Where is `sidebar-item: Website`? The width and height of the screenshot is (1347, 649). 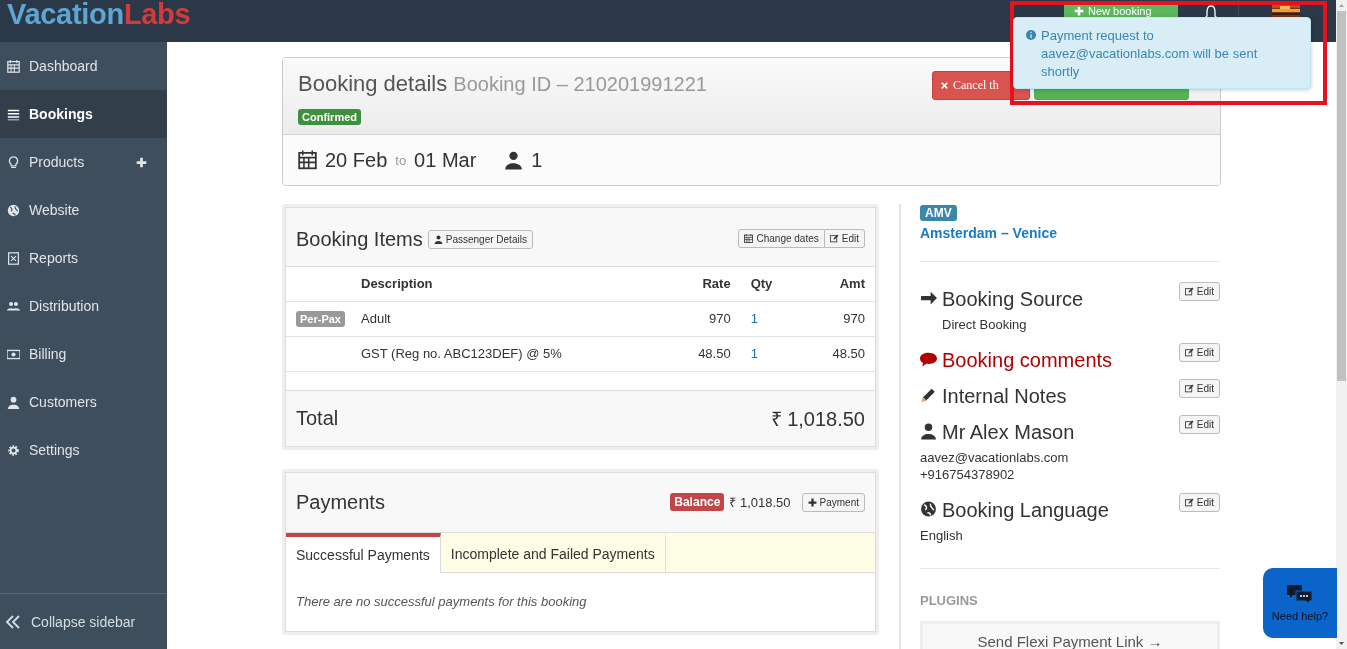 sidebar-item: Website is located at coordinates (83, 210).